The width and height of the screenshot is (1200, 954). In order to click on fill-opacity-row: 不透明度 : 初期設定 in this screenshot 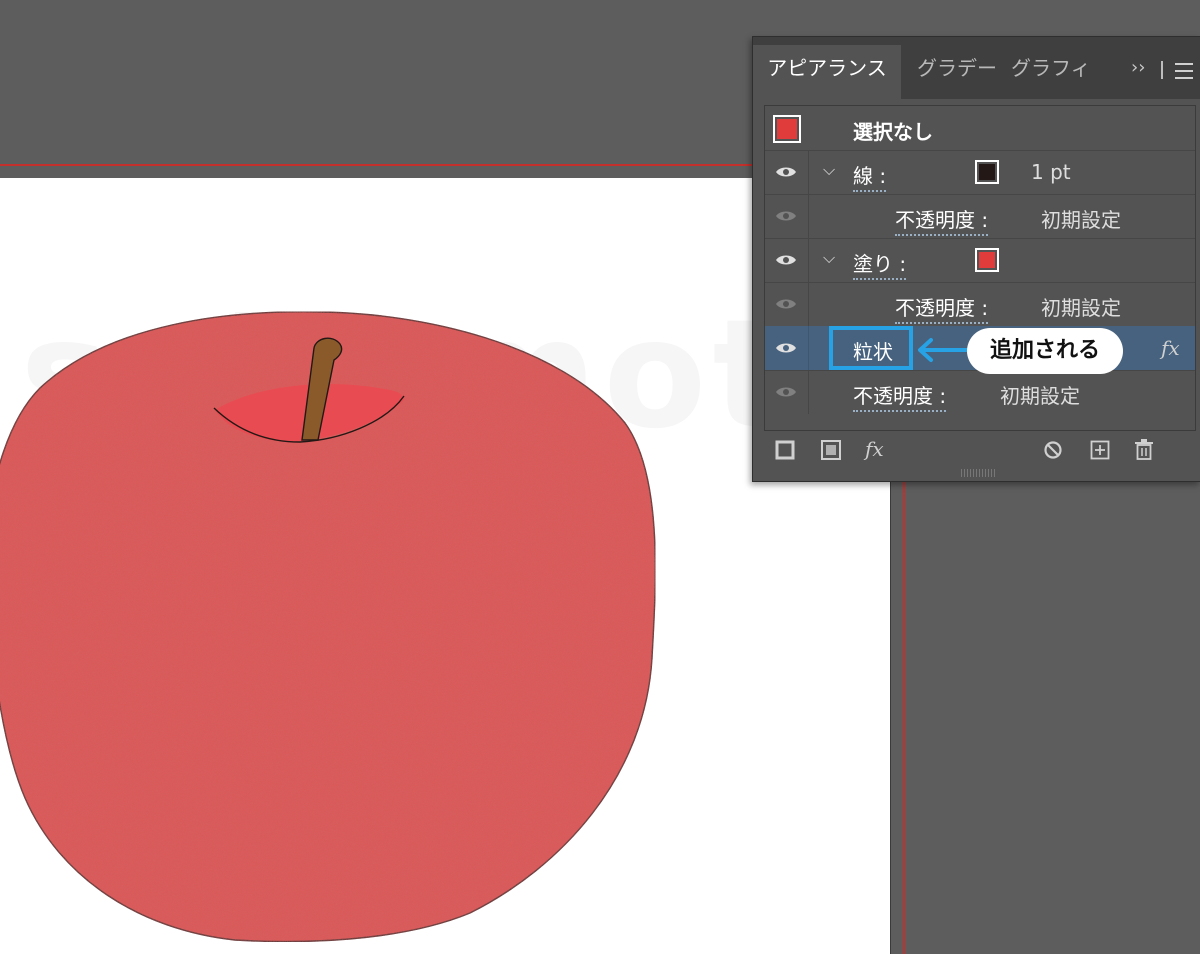, I will do `click(980, 304)`.